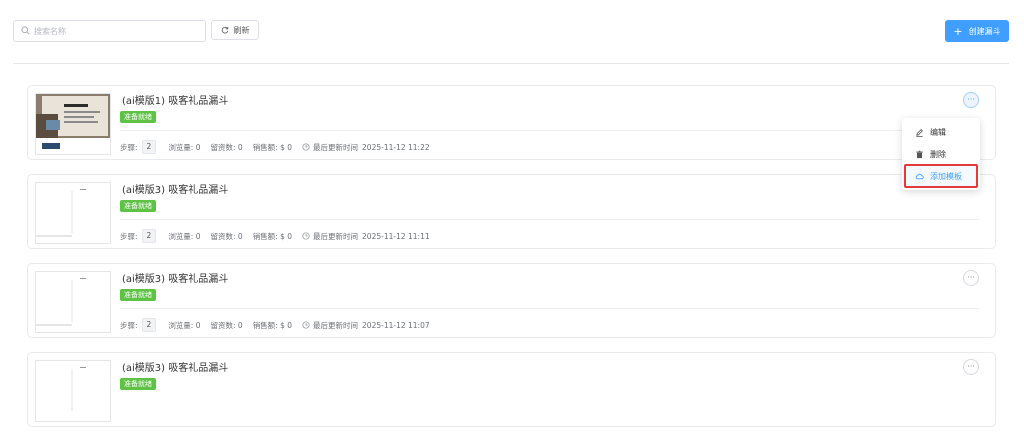 Image resolution: width=1024 pixels, height=441 pixels. I want to click on refresh-icon, so click(224, 30).